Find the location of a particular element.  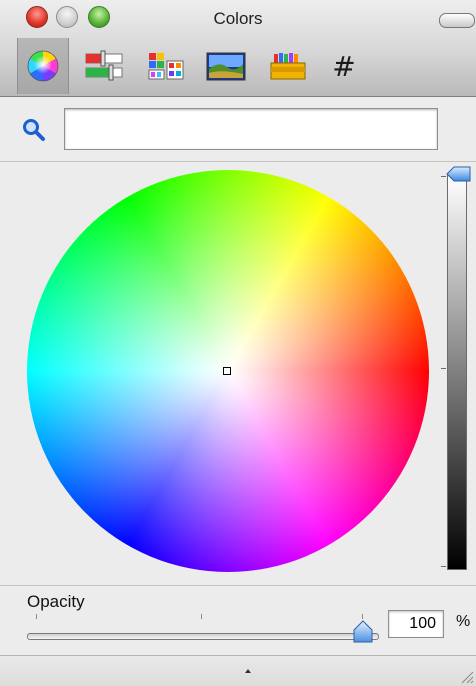

opacity-slider-knob is located at coordinates (363, 632).